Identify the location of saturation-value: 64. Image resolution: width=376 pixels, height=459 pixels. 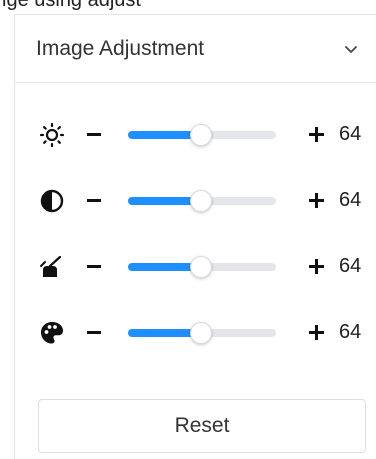
(350, 266).